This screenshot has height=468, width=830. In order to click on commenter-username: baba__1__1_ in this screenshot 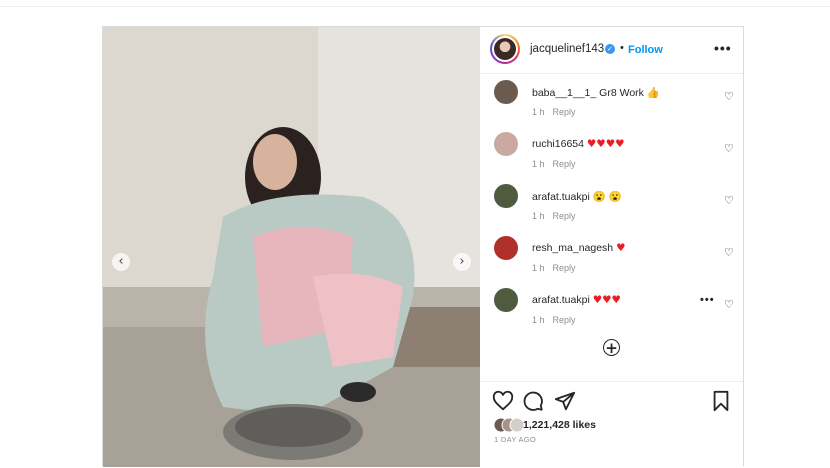, I will do `click(564, 93)`.